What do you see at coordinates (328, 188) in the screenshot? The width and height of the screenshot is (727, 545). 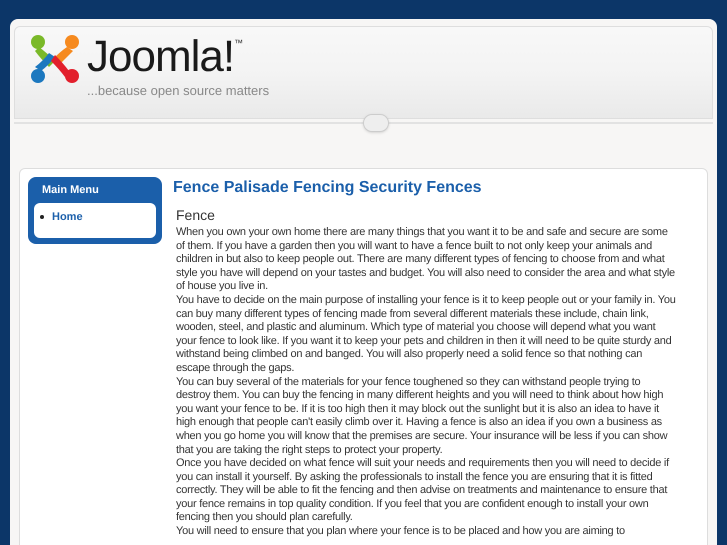 I see `article-title: Fence Palisade Fencing Security Fences` at bounding box center [328, 188].